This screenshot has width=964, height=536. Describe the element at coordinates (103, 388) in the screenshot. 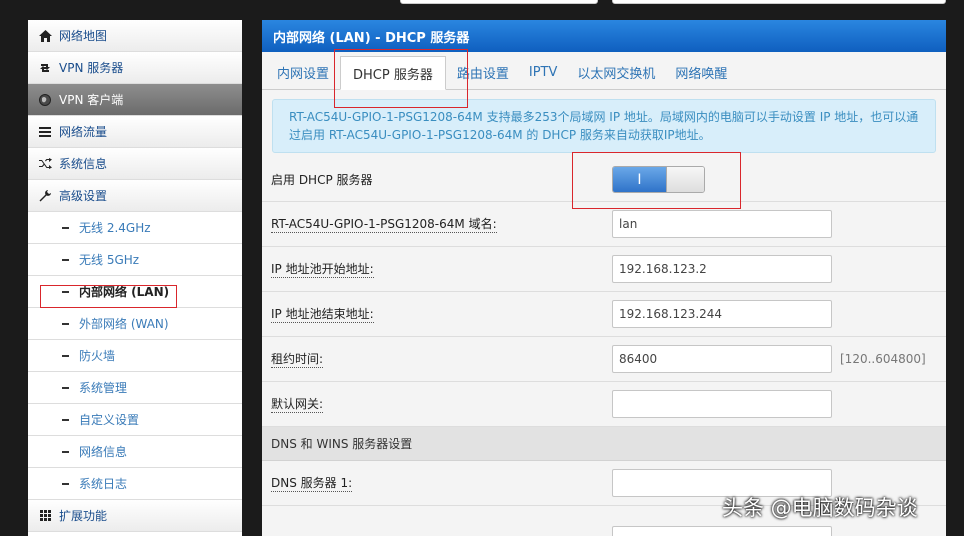

I see `sidebar-sub-label: 系统管理` at that location.